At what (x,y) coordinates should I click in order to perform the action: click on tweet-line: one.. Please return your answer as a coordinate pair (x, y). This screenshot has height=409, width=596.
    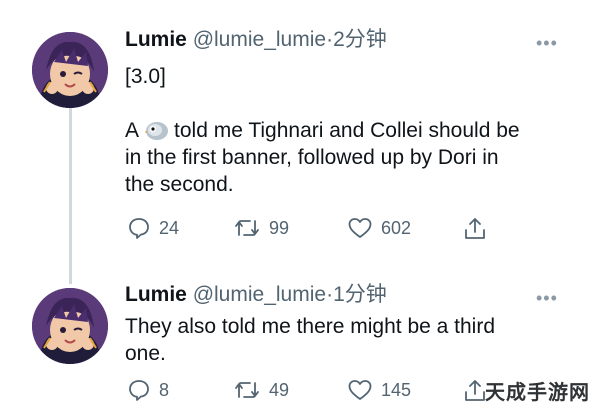
    Looking at the image, I should click on (145, 353).